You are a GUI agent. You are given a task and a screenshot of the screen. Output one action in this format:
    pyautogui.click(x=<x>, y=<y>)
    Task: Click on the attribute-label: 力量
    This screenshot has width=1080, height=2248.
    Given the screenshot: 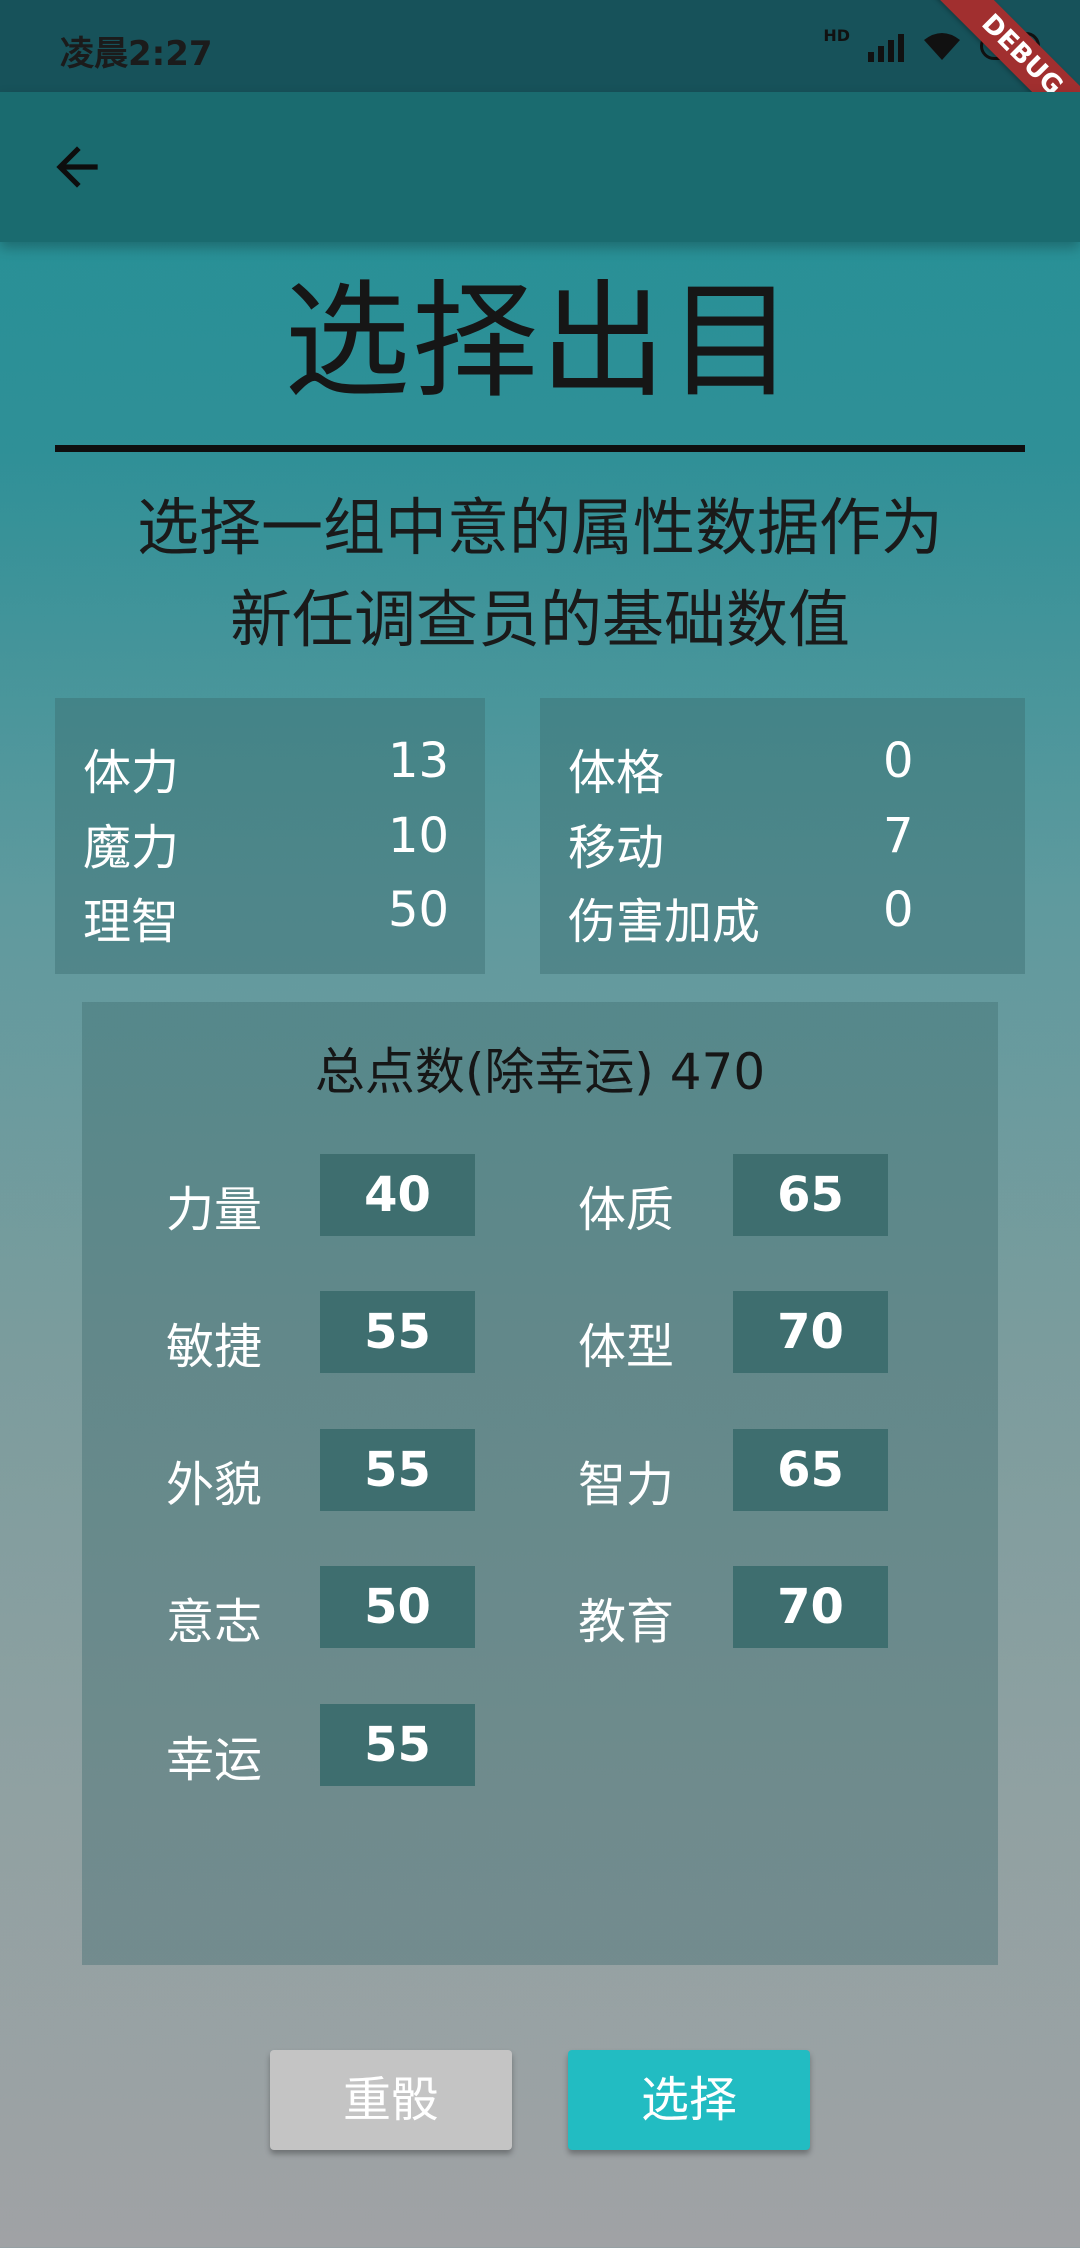 What is the action you would take?
    pyautogui.click(x=214, y=1210)
    